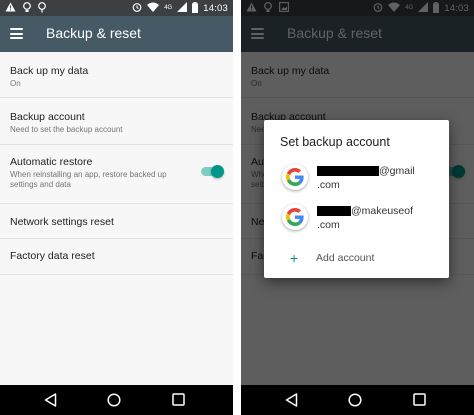 The image size is (474, 415). I want to click on add-account-button: + Add account, so click(332, 258).